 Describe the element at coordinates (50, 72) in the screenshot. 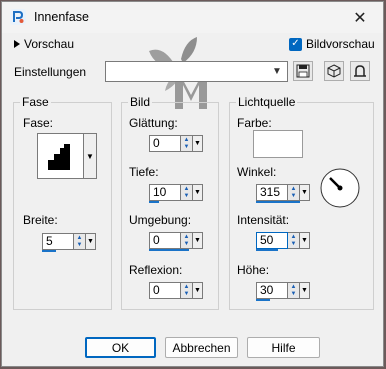

I see `settings-label: Einstellungen` at that location.